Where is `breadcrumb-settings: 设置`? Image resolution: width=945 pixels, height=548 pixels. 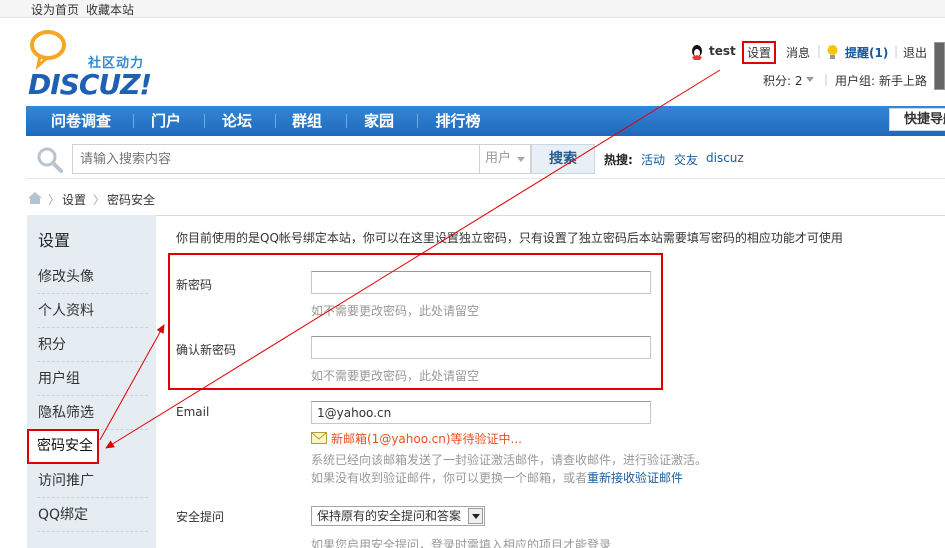 breadcrumb-settings: 设置 is located at coordinates (74, 199).